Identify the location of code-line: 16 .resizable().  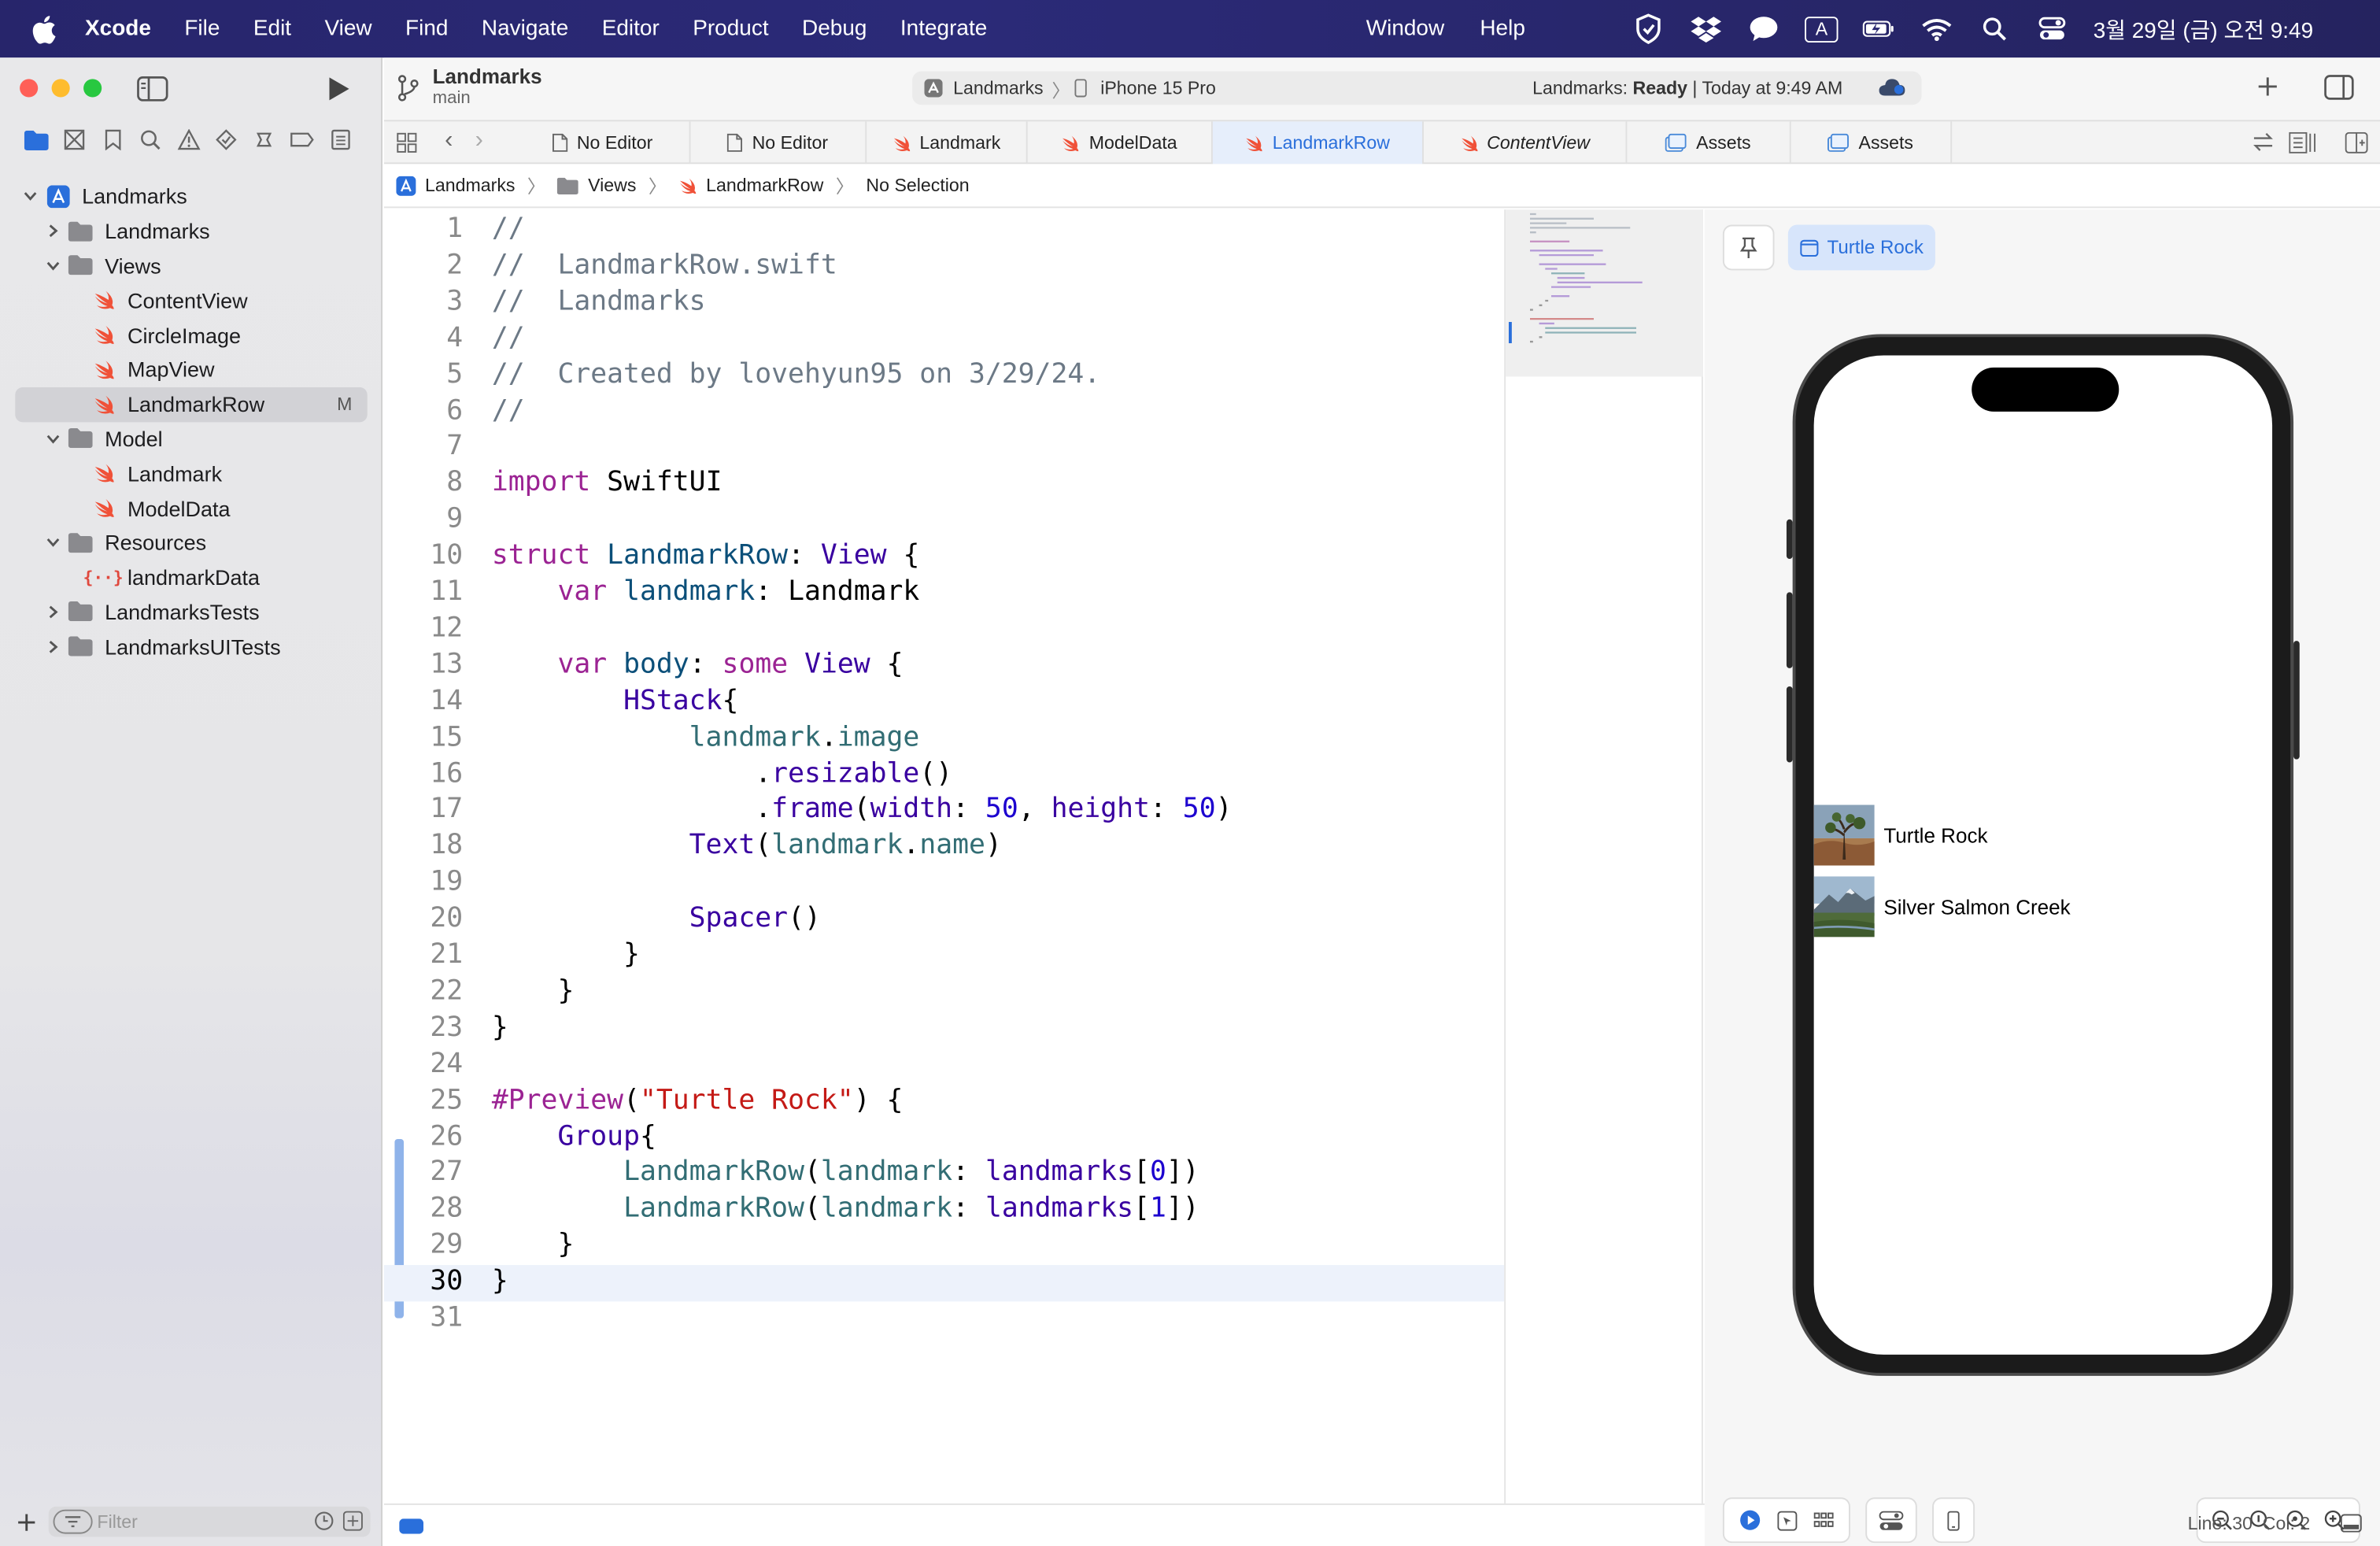
(944, 775).